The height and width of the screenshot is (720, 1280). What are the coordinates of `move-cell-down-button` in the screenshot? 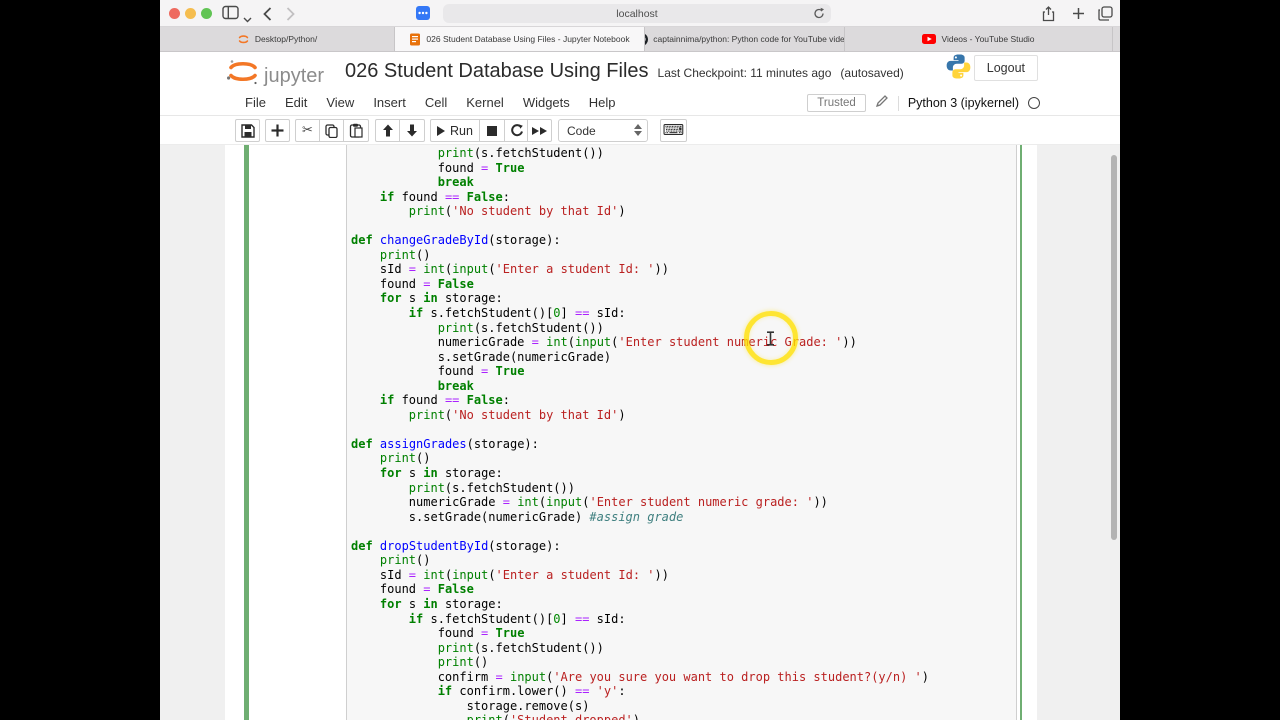 It's located at (412, 130).